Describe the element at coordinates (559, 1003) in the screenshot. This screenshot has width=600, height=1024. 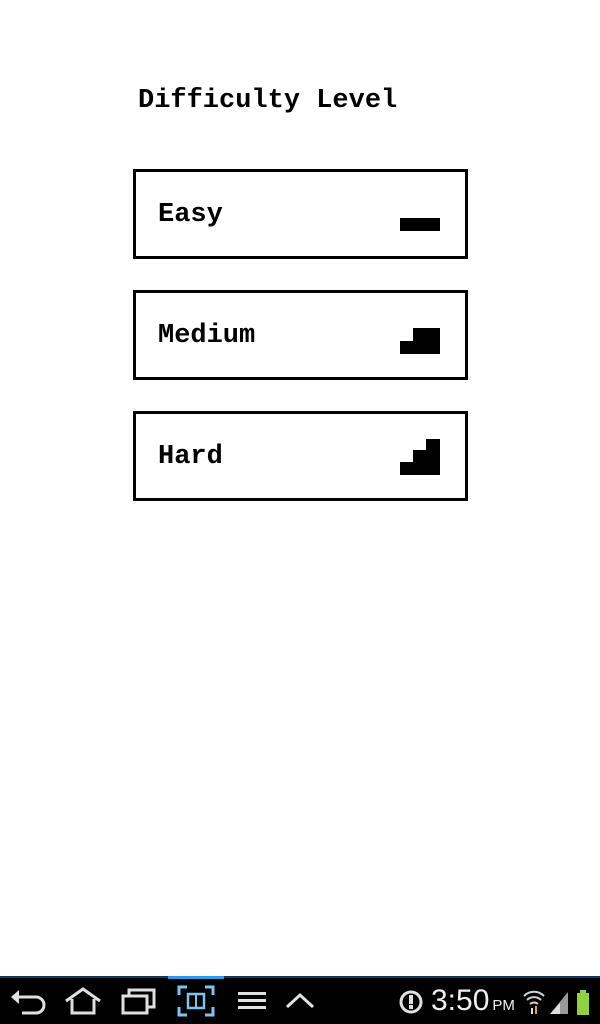
I see `signal-icon` at that location.